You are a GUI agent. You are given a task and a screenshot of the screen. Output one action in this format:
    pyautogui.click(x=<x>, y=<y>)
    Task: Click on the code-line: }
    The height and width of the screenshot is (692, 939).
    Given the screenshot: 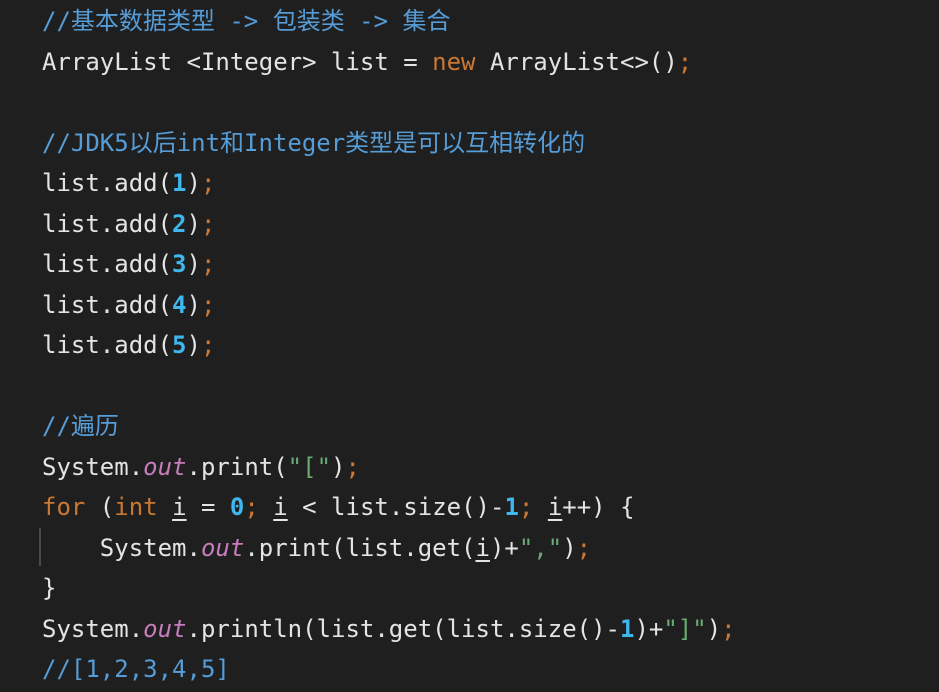 What is the action you would take?
    pyautogui.click(x=49, y=588)
    